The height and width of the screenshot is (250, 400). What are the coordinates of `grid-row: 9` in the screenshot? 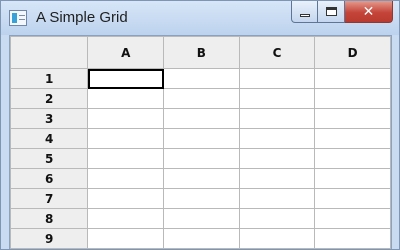 It's located at (200, 238).